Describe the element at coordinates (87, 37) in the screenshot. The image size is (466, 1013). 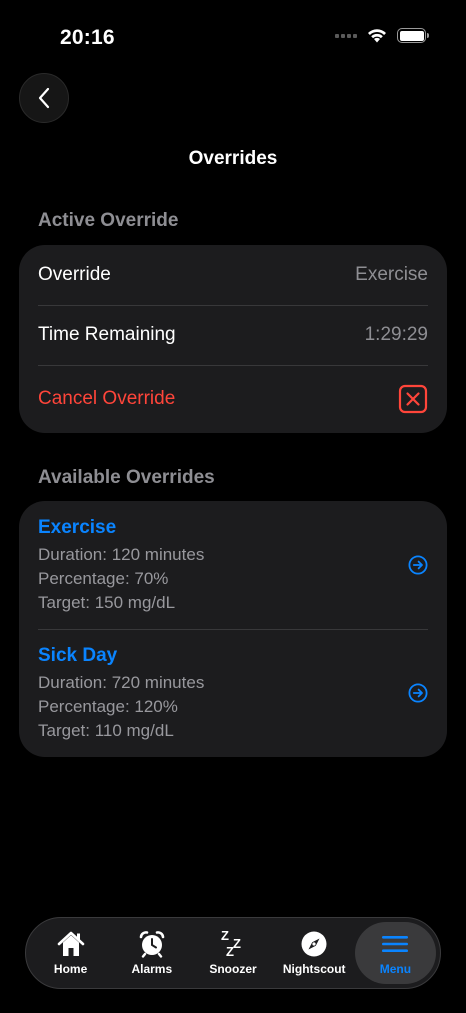
I see `status-time: 20:16` at that location.